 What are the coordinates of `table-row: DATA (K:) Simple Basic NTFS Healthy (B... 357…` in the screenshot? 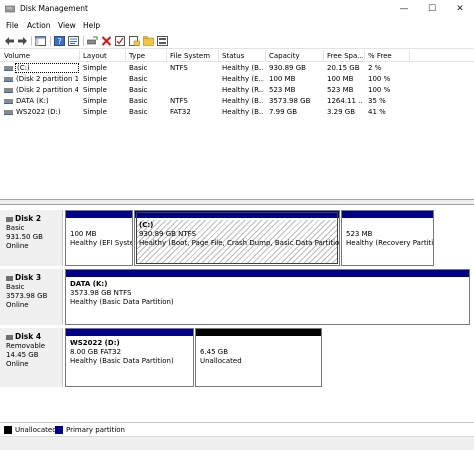 It's located at (237, 101).